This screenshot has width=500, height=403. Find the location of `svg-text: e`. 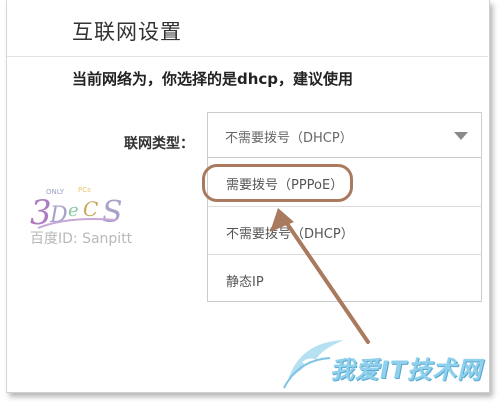

svg-text: e is located at coordinates (73, 210).